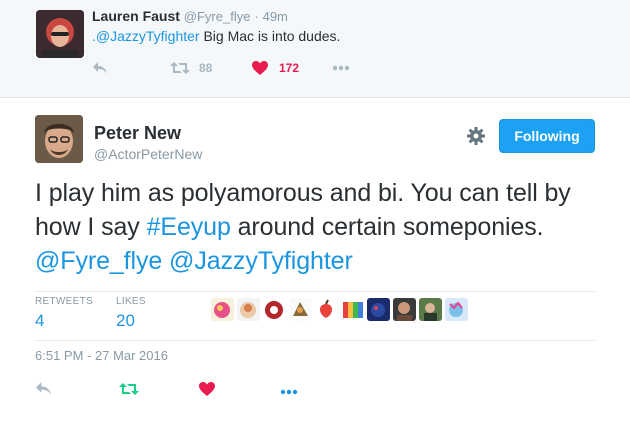 The width and height of the screenshot is (630, 427). What do you see at coordinates (40, 320) in the screenshot?
I see `retweets-count: 4` at bounding box center [40, 320].